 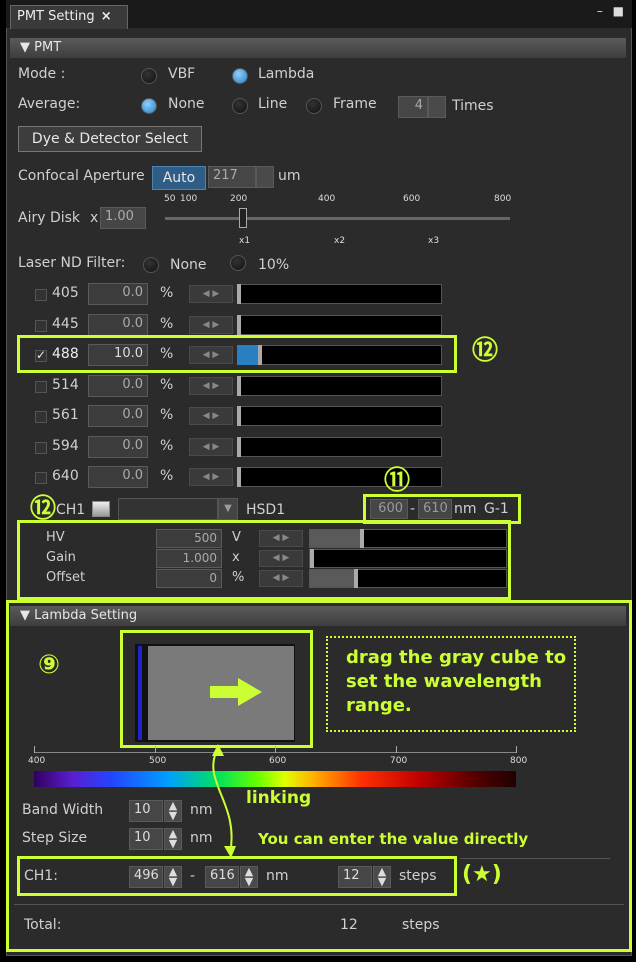 I want to click on range-from-input: 600, so click(x=389, y=509).